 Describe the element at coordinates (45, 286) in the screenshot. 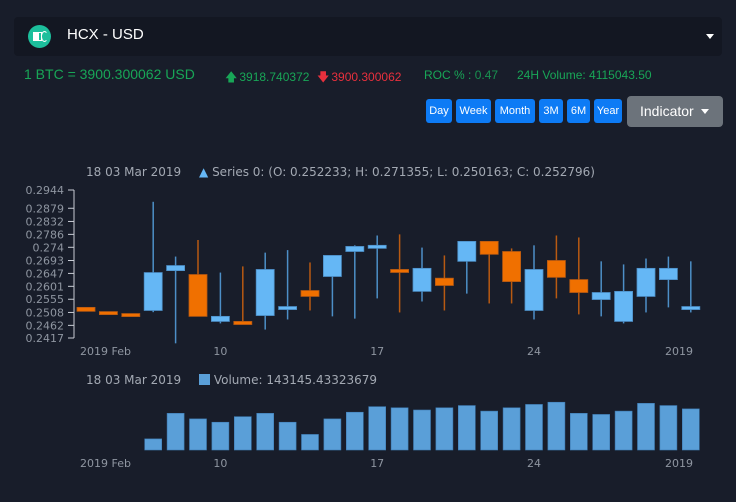

I see `y-tick-label: 0.2601` at that location.